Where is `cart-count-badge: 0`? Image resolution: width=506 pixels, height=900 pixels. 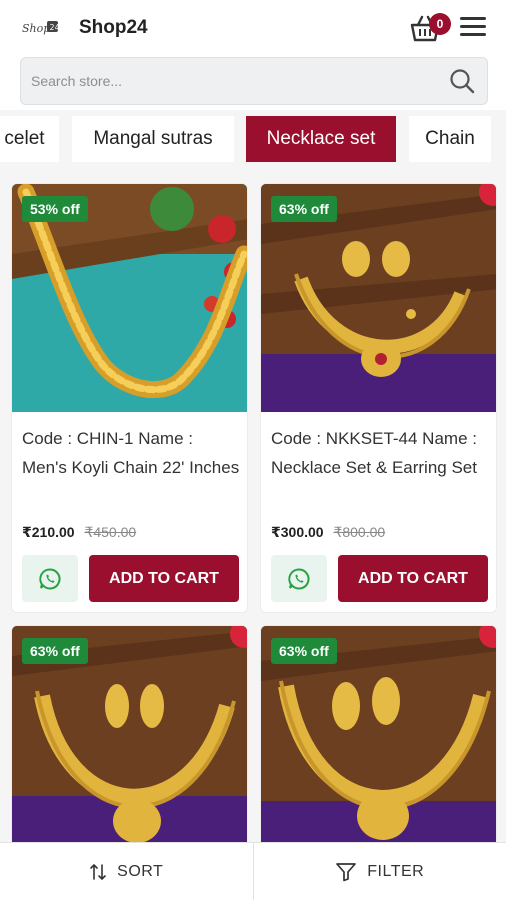 cart-count-badge: 0 is located at coordinates (440, 24).